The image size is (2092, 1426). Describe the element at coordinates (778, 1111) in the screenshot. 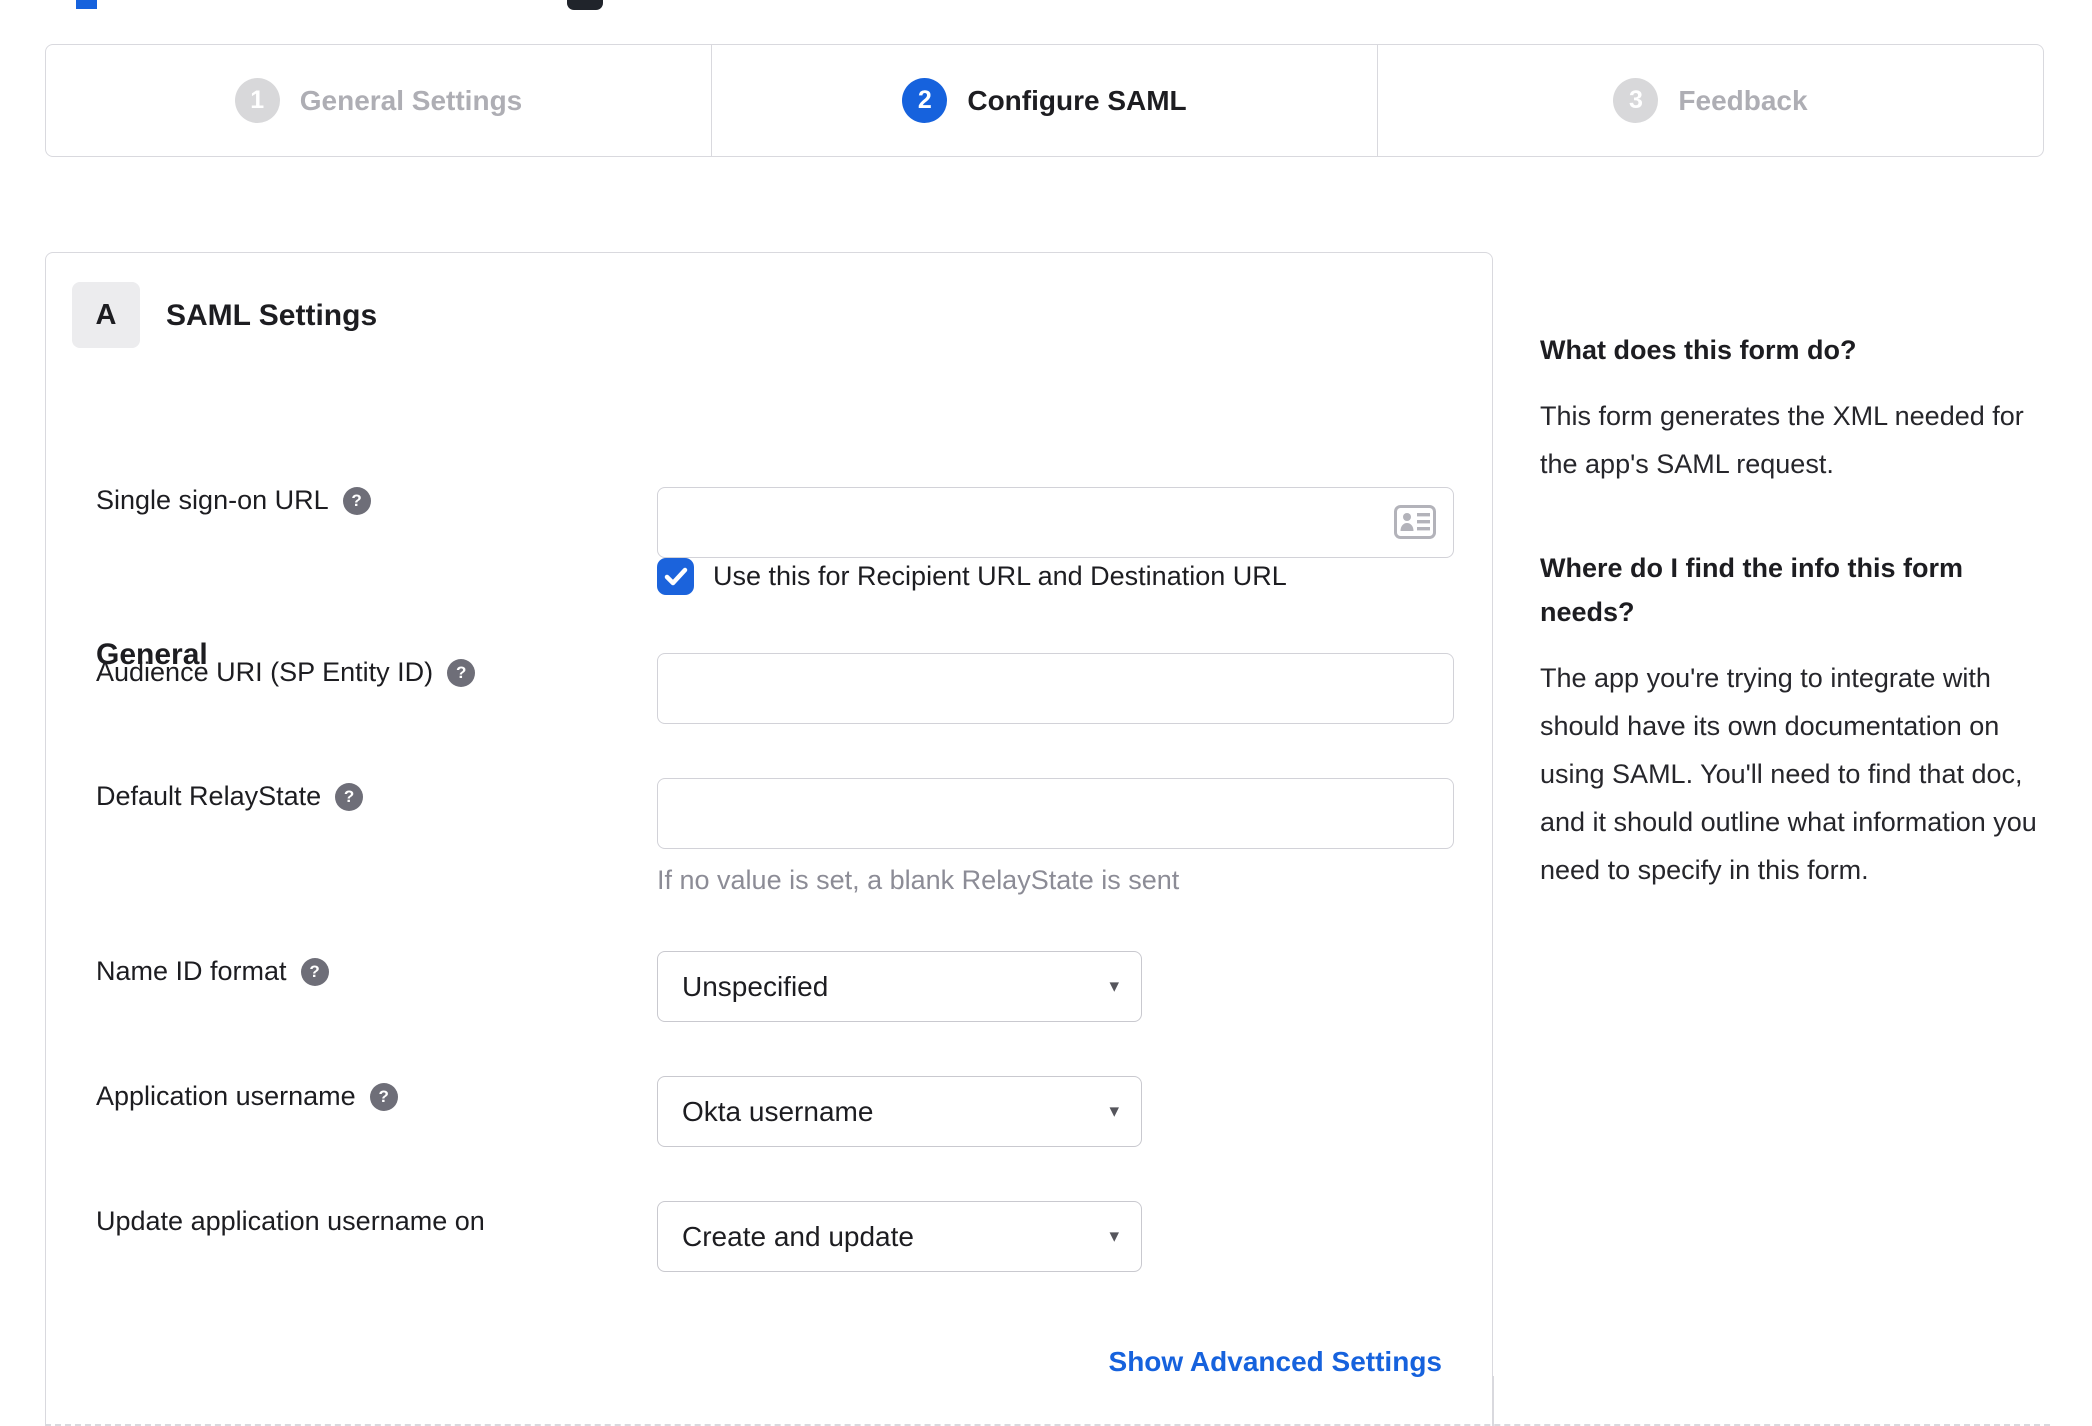

I see `select-value: Okta username` at that location.